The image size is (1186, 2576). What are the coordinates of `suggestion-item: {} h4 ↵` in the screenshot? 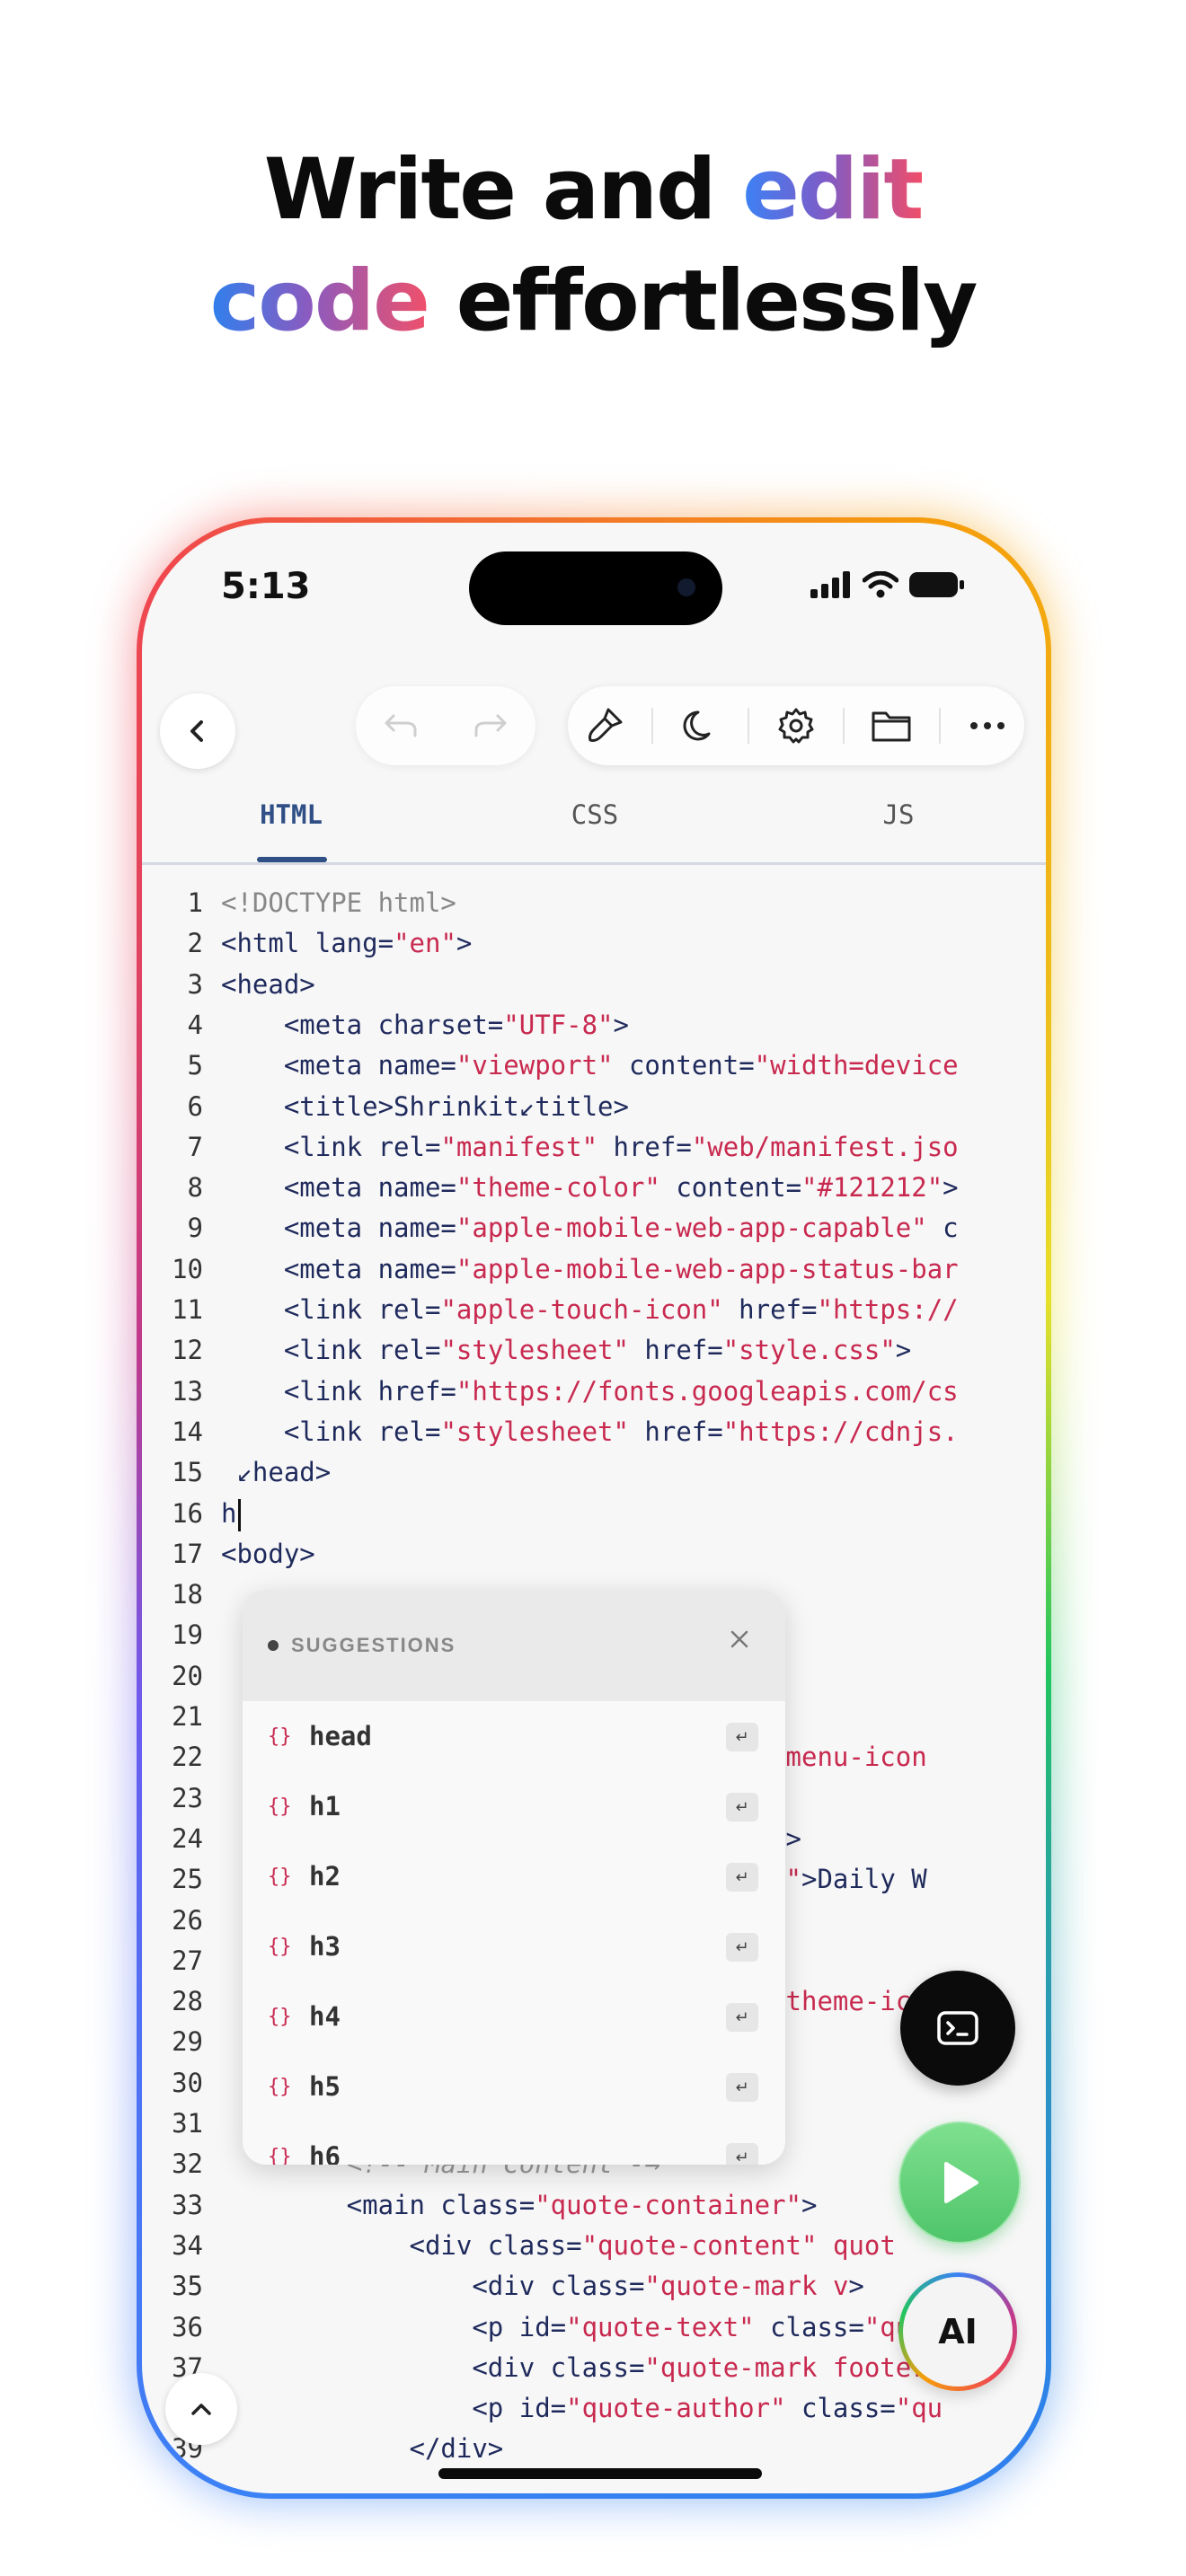 It's located at (514, 2016).